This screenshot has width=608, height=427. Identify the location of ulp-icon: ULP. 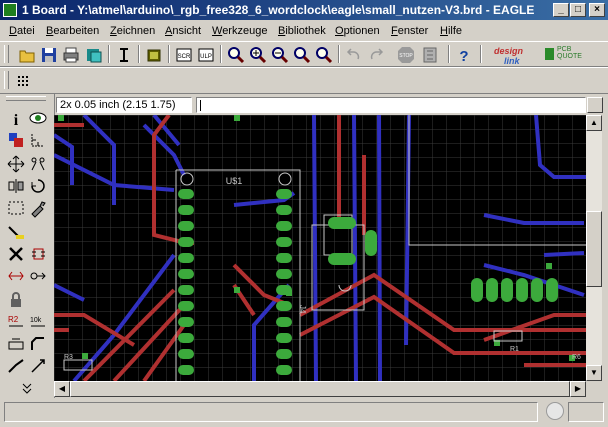
(206, 55).